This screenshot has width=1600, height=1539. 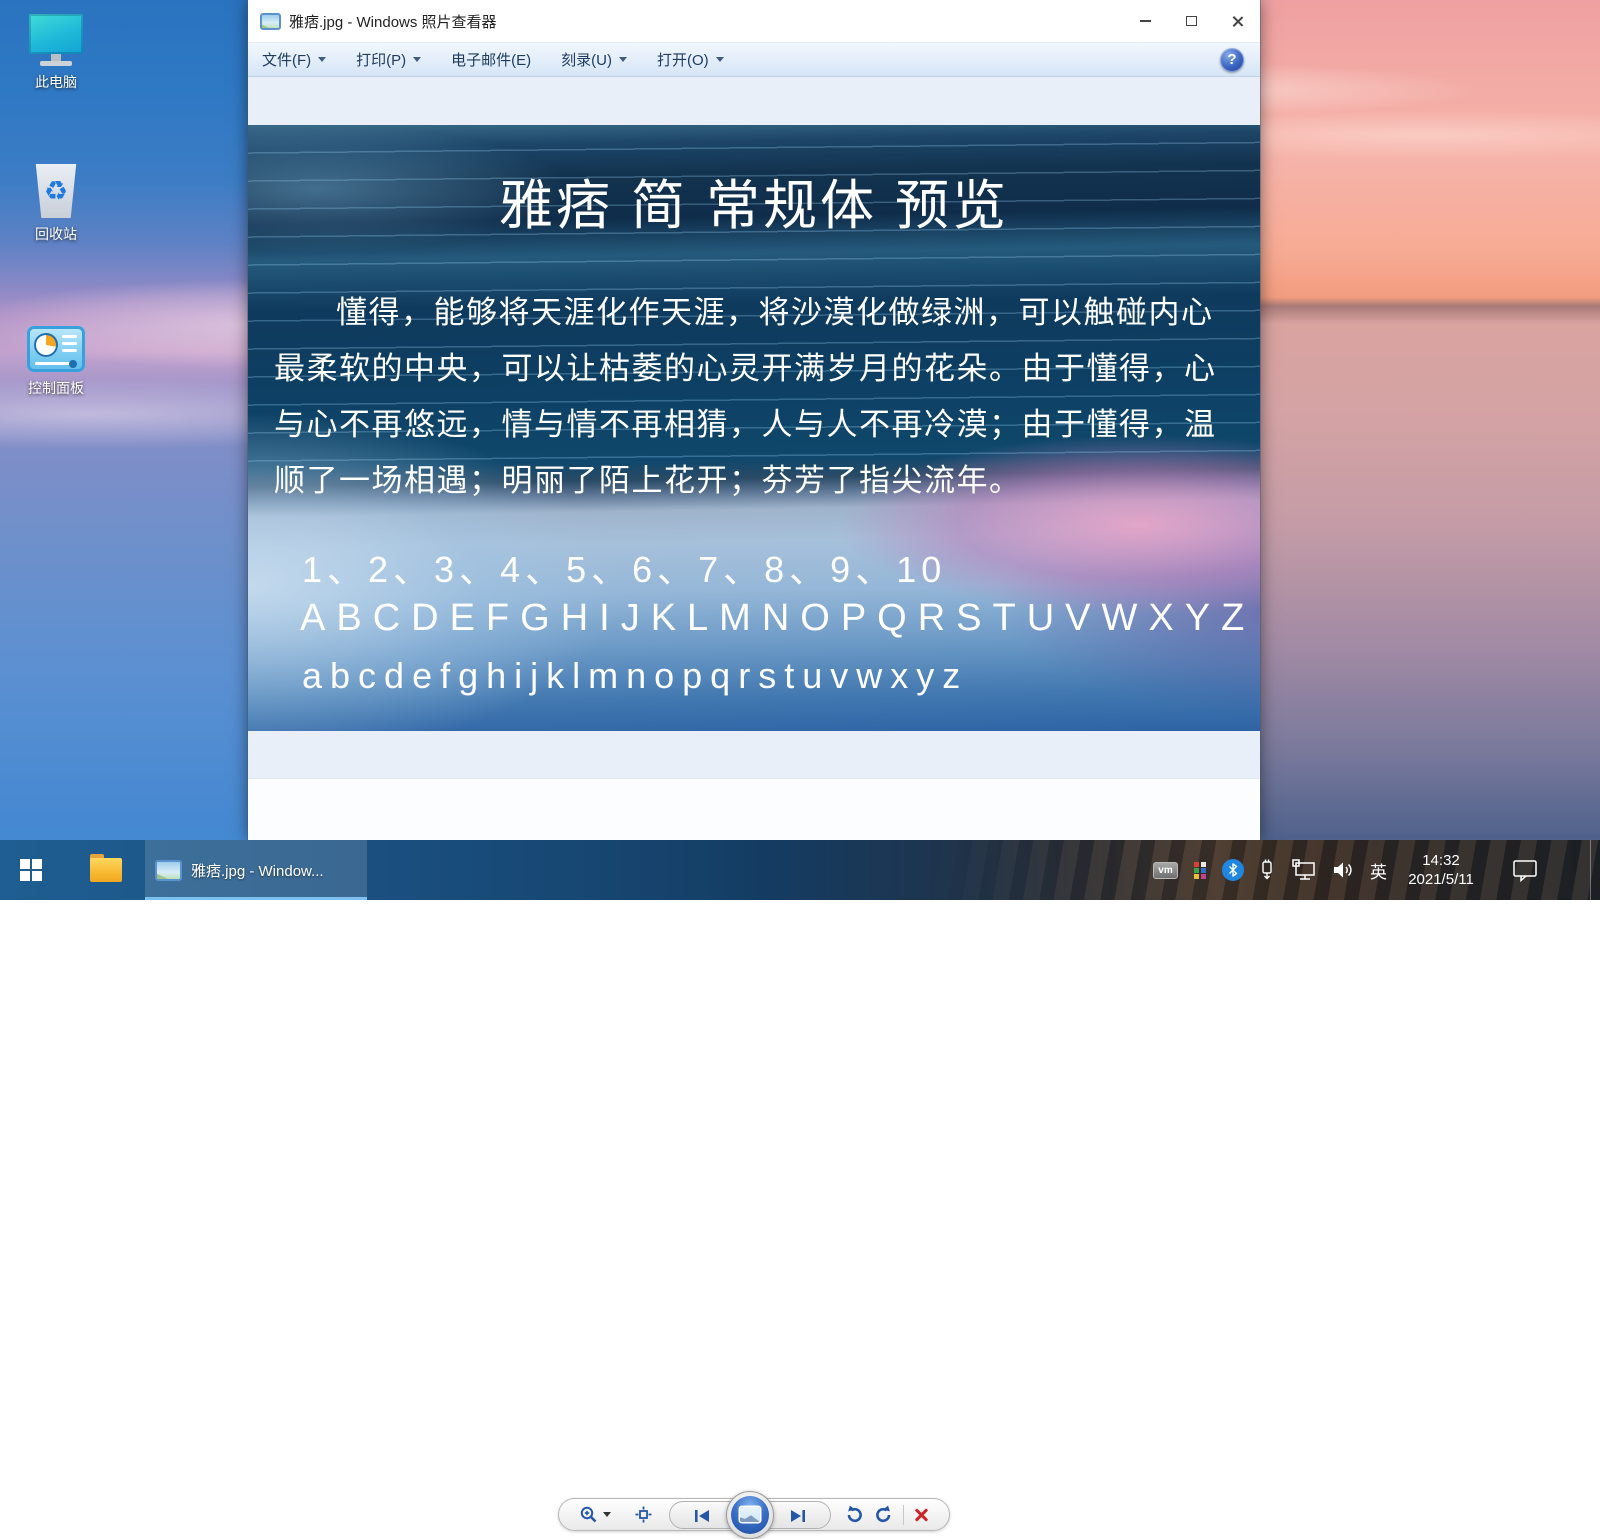 I want to click on zoom-button, so click(x=595, y=1514).